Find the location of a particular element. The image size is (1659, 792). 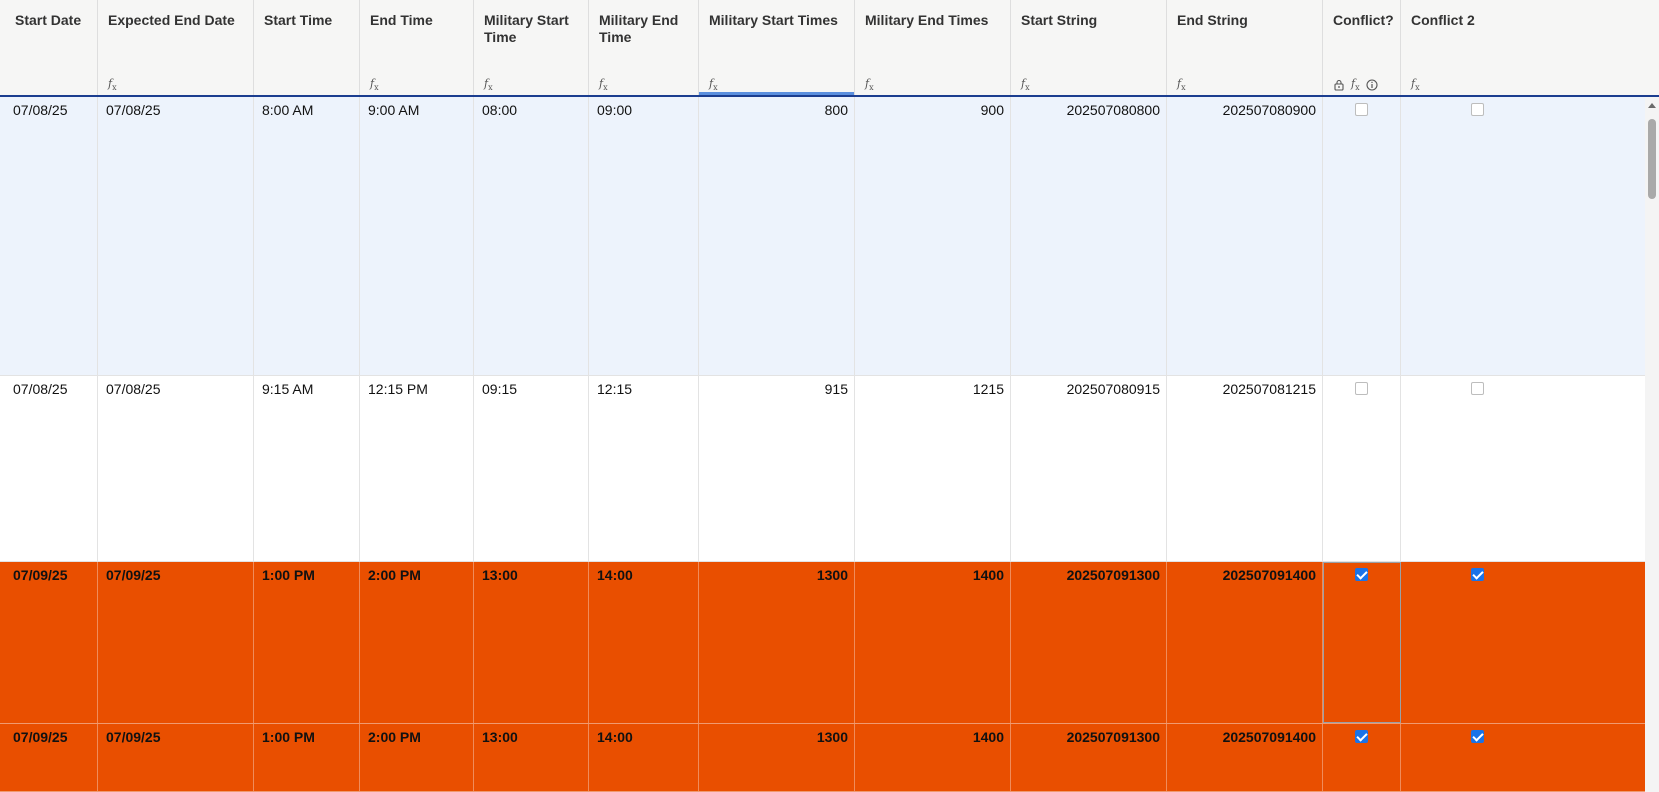

col-header-start-time: Start Time is located at coordinates (307, 47).